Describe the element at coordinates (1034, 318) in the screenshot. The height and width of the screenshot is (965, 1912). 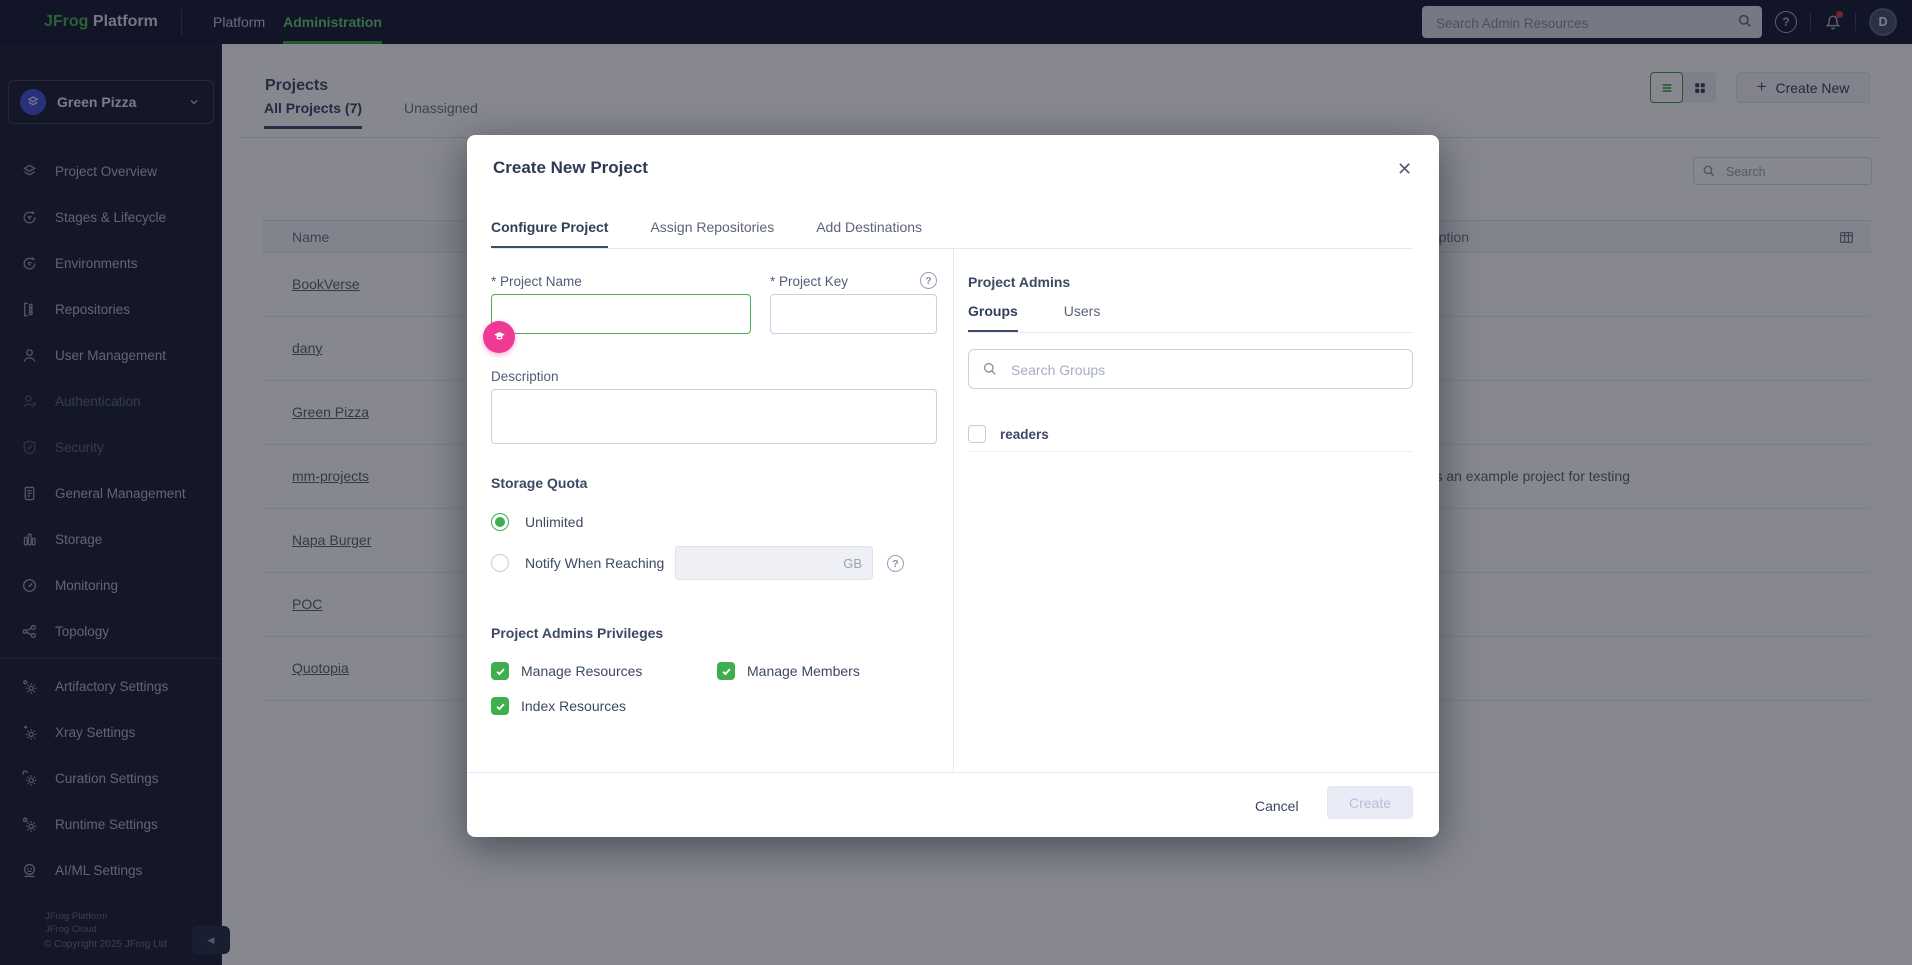
I see `admins-tabs: Groups Users` at that location.